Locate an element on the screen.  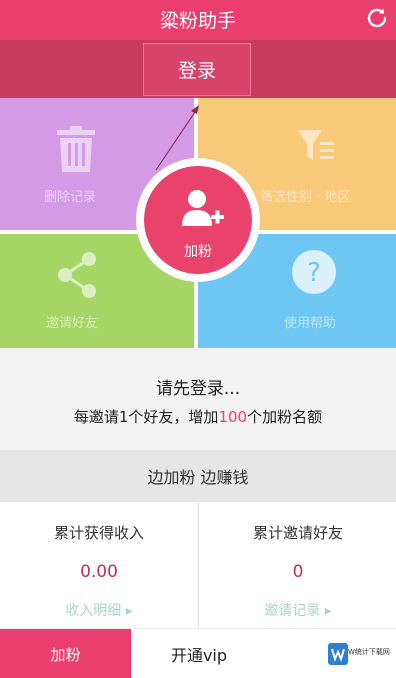
tile-label: 删除记录 is located at coordinates (70, 197).